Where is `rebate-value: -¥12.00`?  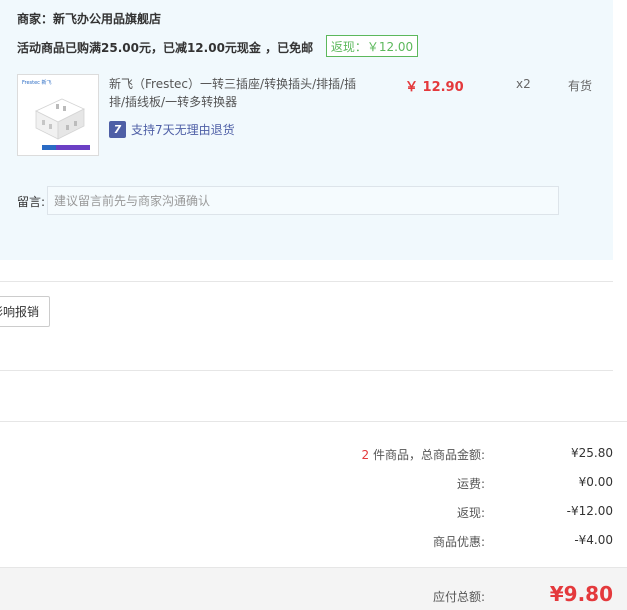 rebate-value: -¥12.00 is located at coordinates (589, 511).